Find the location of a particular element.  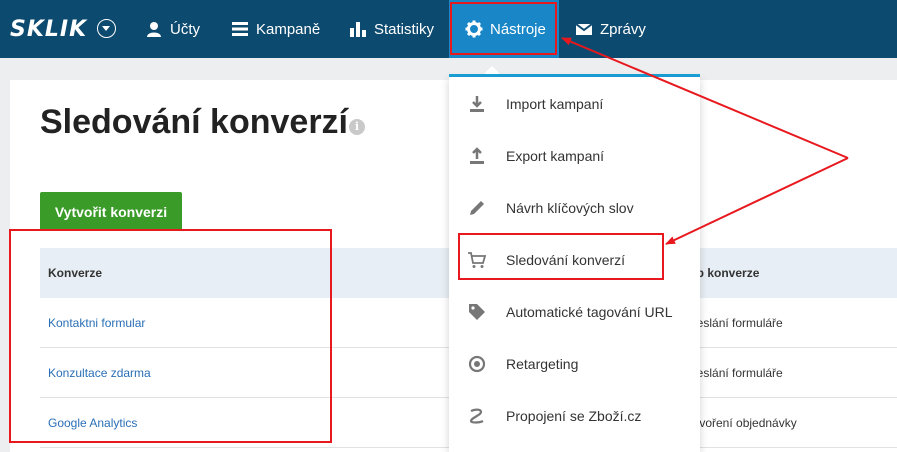

arrow-to-conversions is located at coordinates (757, 201).